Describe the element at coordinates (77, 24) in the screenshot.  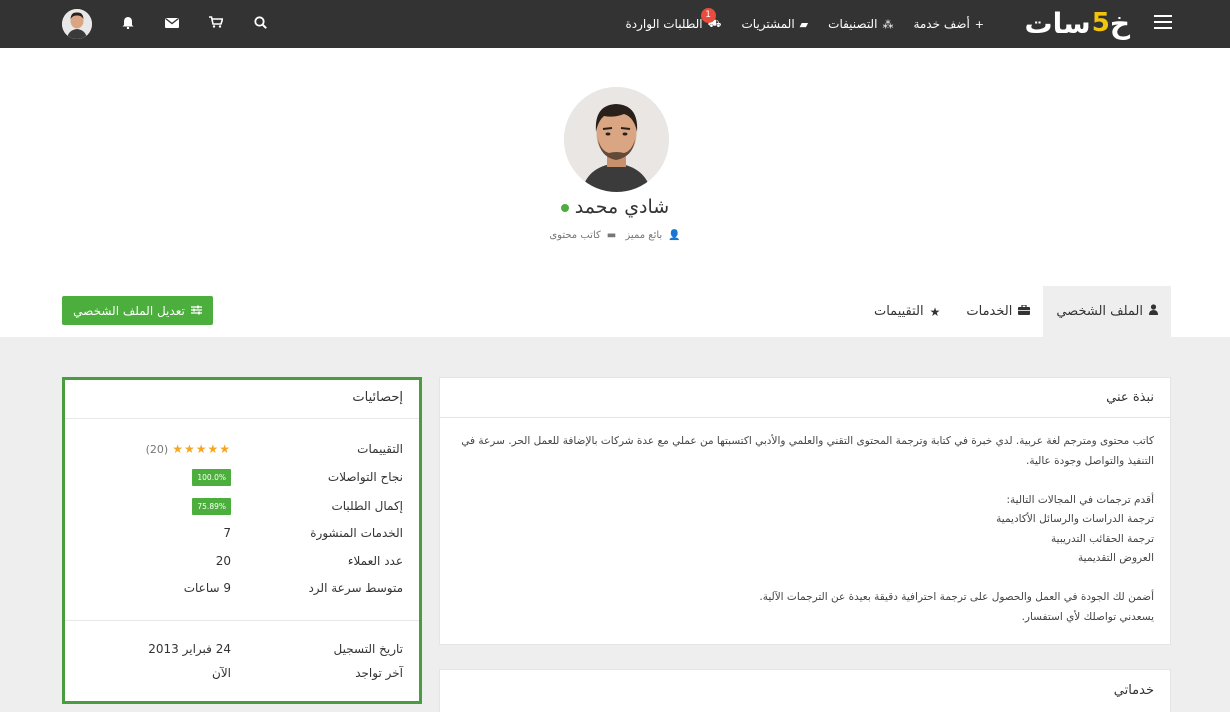
I see `user-avatar` at that location.